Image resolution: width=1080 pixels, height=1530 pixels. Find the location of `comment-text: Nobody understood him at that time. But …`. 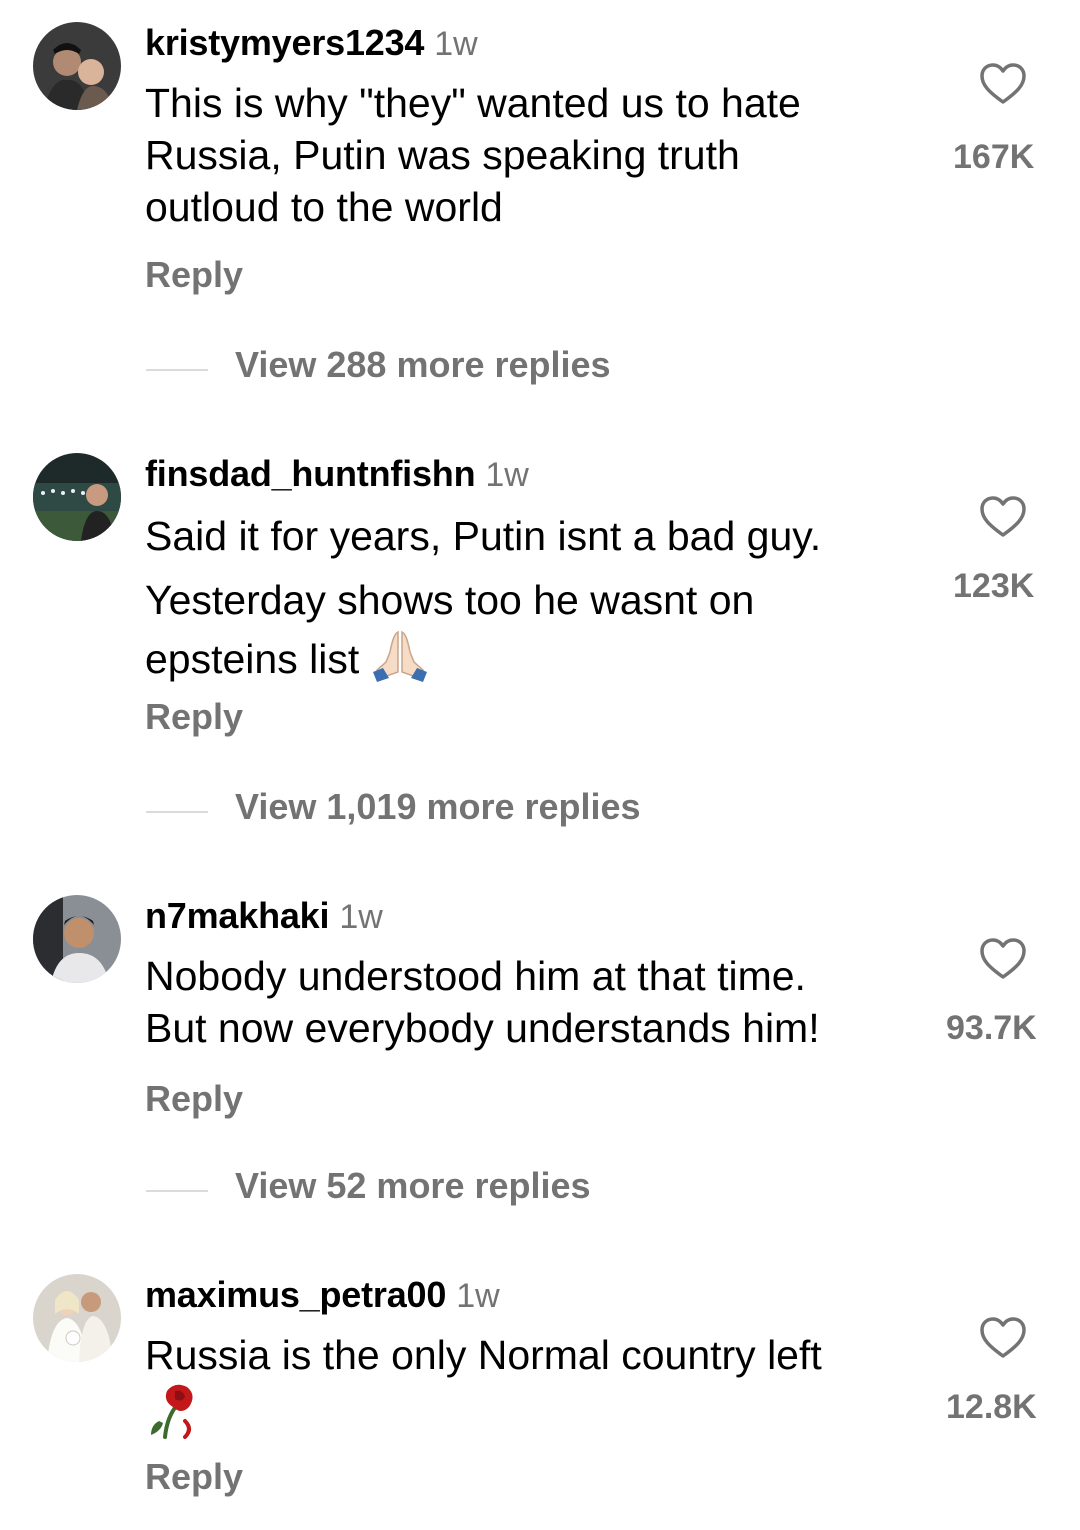

comment-text: Nobody understood him at that time. But … is located at coordinates (540, 1002).